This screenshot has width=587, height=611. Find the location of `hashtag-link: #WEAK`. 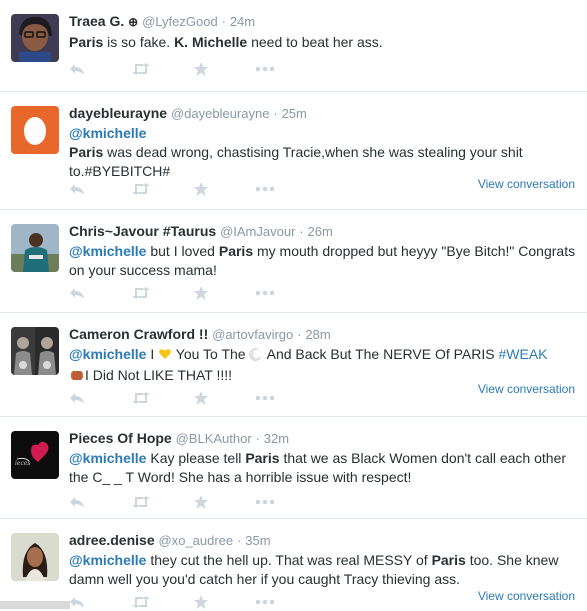

hashtag-link: #WEAK is located at coordinates (522, 354).